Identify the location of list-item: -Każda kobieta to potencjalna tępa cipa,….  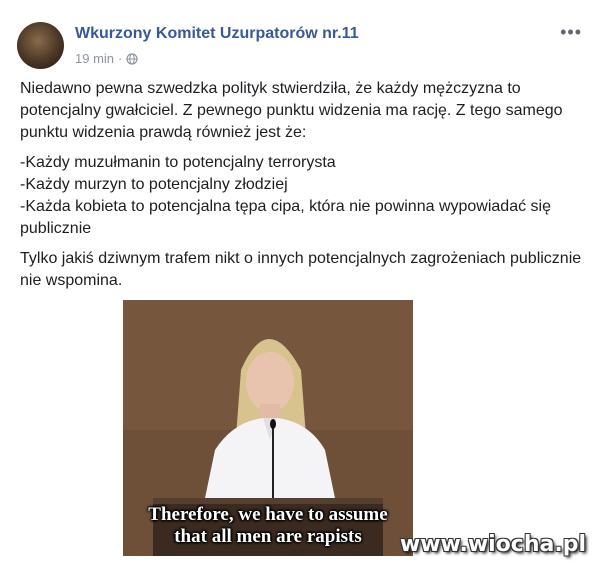
(285, 217).